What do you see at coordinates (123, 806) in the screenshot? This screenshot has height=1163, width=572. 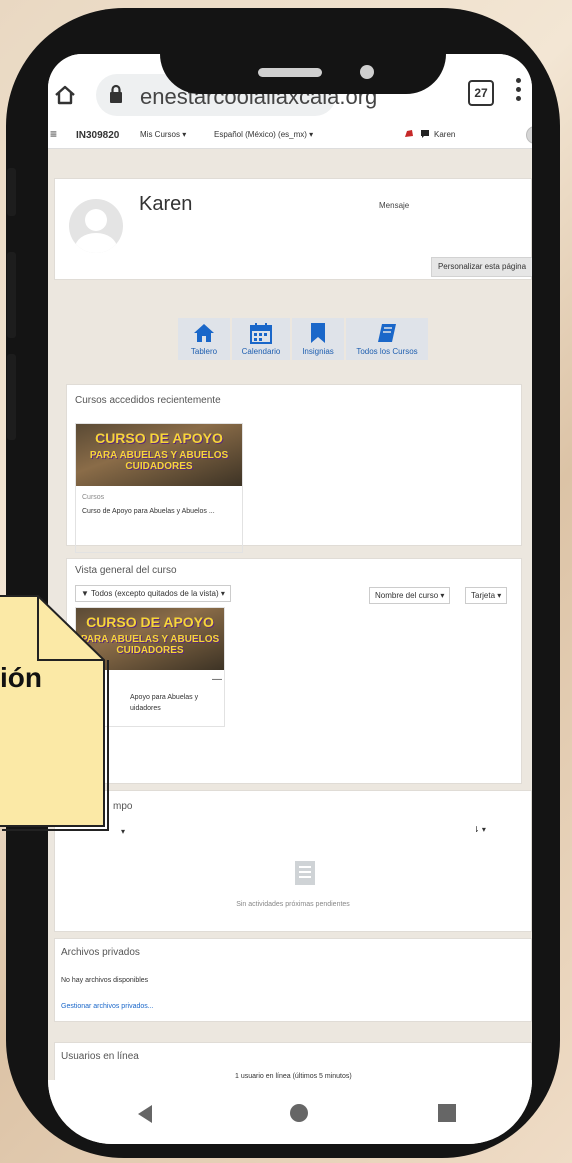 I see `block-title: mpo` at bounding box center [123, 806].